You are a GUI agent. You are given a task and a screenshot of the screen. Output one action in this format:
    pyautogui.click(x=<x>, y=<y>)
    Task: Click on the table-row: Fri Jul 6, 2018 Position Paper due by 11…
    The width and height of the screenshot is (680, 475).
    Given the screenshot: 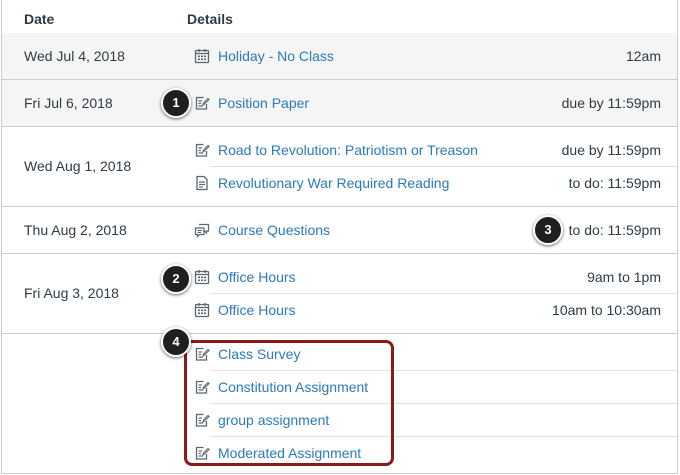 What is the action you would take?
    pyautogui.click(x=339, y=103)
    